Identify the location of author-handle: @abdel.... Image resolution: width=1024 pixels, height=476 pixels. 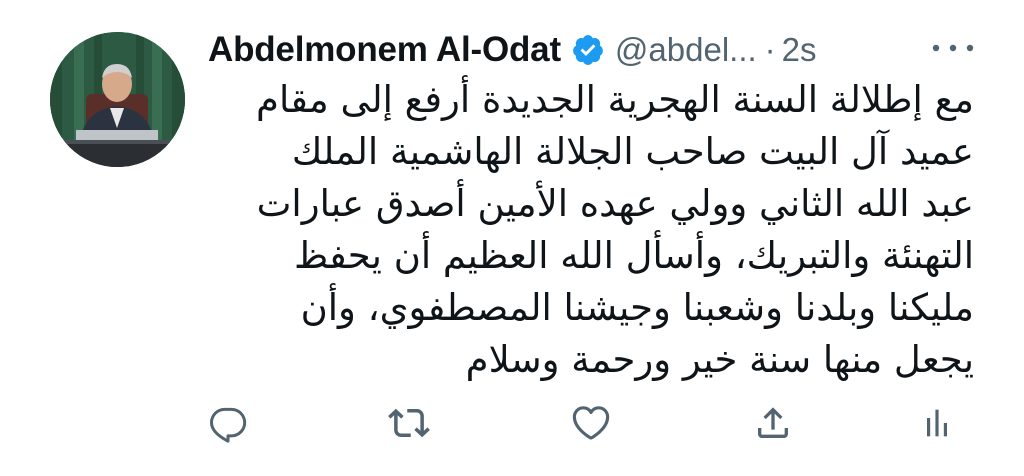
(686, 50).